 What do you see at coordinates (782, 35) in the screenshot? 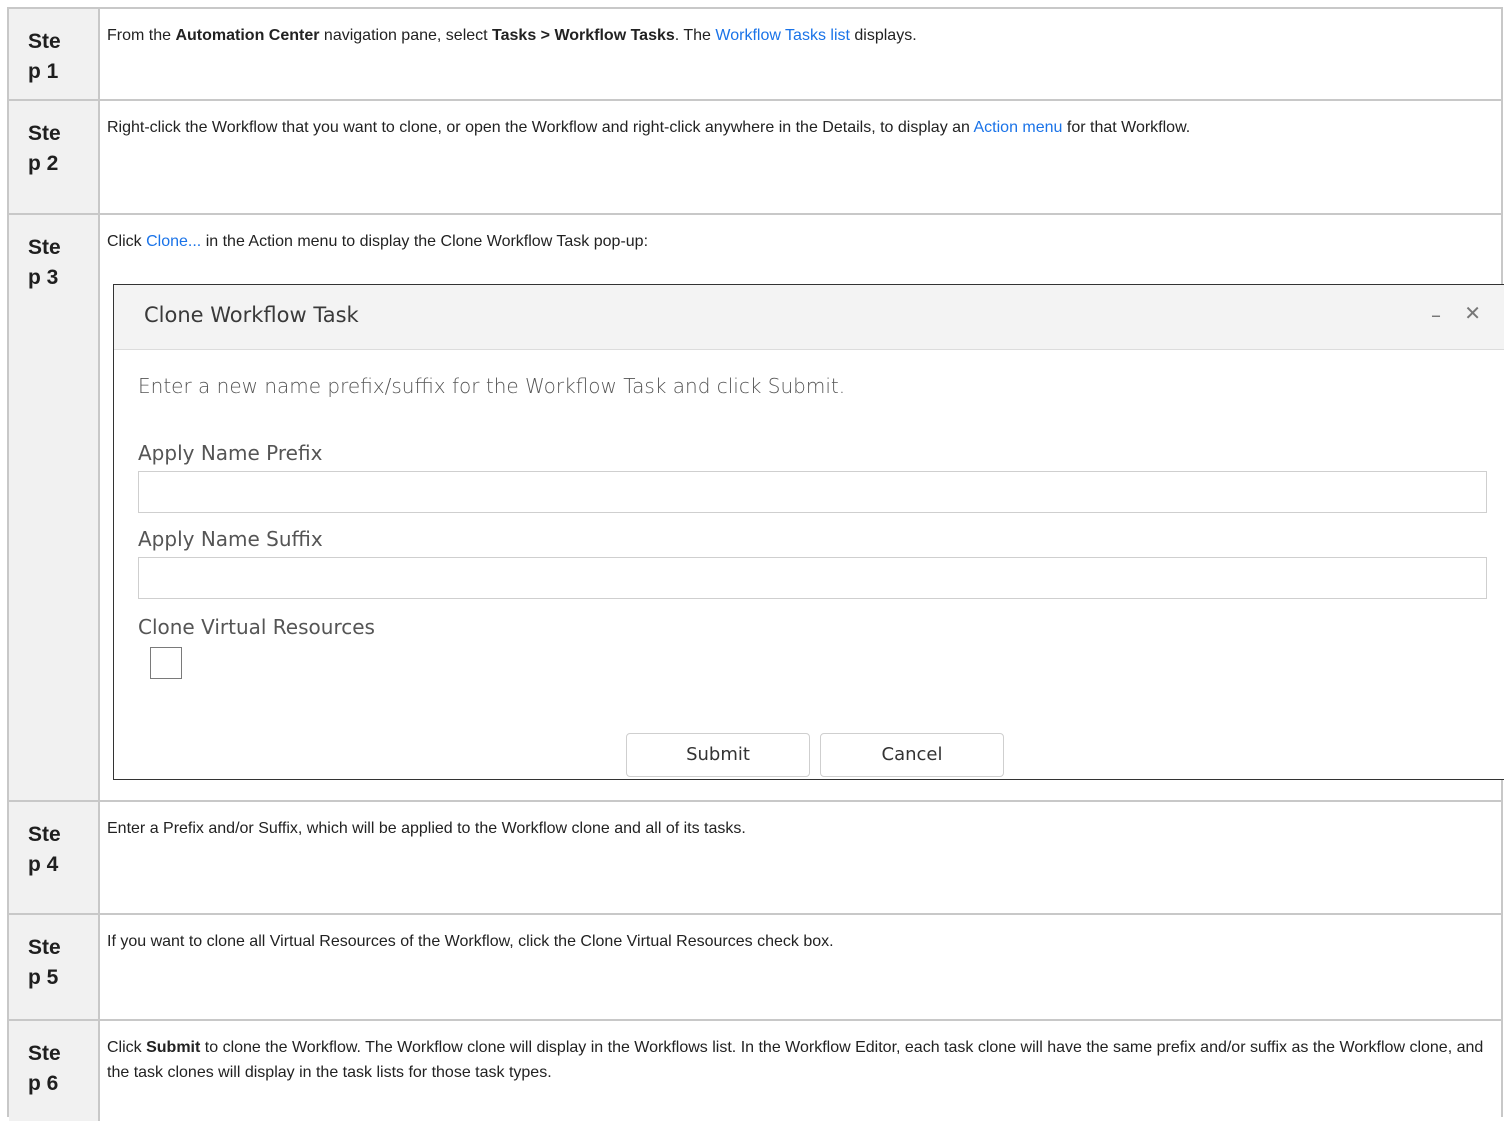
I see `step-link: Workflow Tasks list` at bounding box center [782, 35].